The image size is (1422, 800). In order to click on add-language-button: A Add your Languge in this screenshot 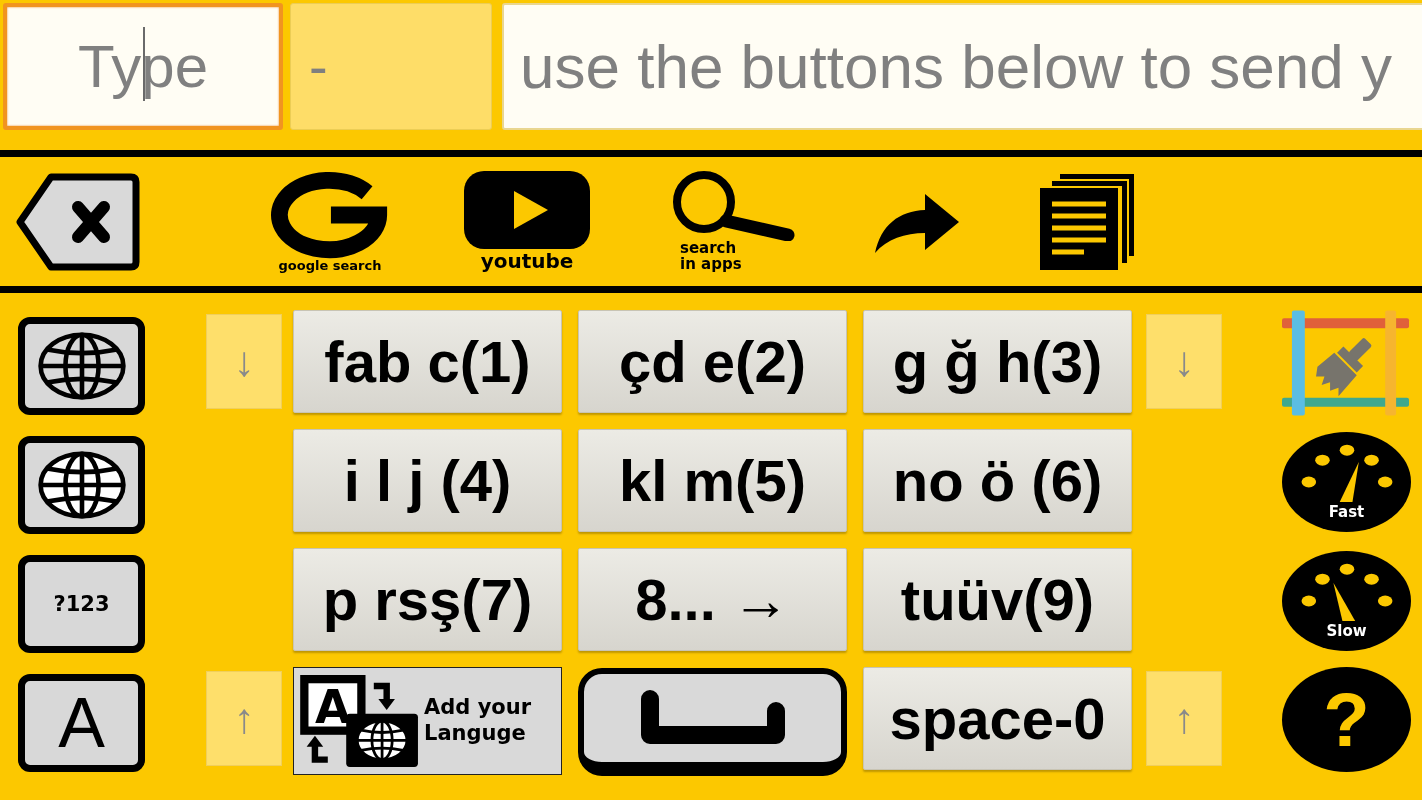, I will do `click(427, 721)`.